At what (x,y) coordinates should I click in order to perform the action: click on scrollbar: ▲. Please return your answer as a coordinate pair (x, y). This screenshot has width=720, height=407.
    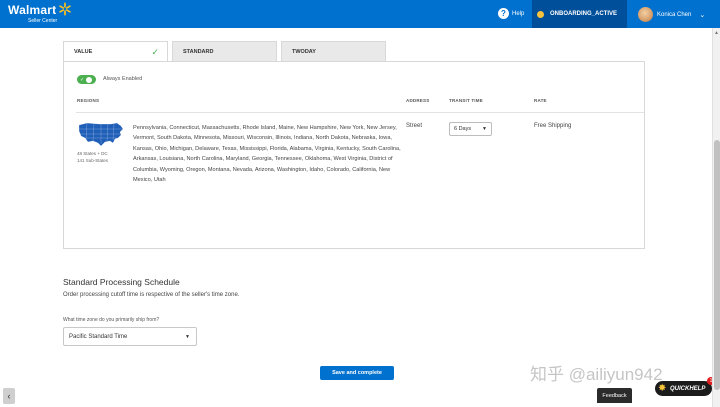
    Looking at the image, I should click on (716, 217).